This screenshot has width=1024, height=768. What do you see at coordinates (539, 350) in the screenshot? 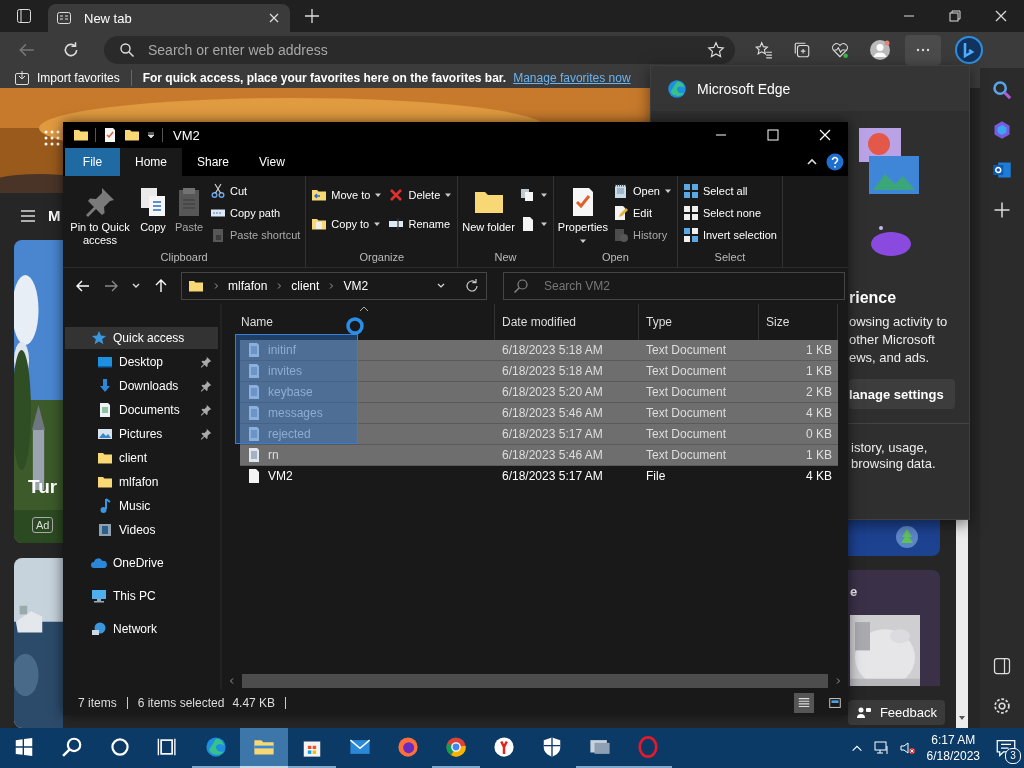
I see `file-row: initinf 6/18/2023 5:18 AM Text Document 1 KB` at bounding box center [539, 350].